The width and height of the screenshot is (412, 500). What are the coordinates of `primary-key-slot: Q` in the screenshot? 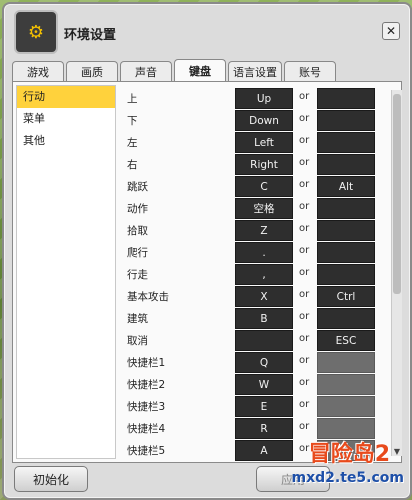 It's located at (264, 362).